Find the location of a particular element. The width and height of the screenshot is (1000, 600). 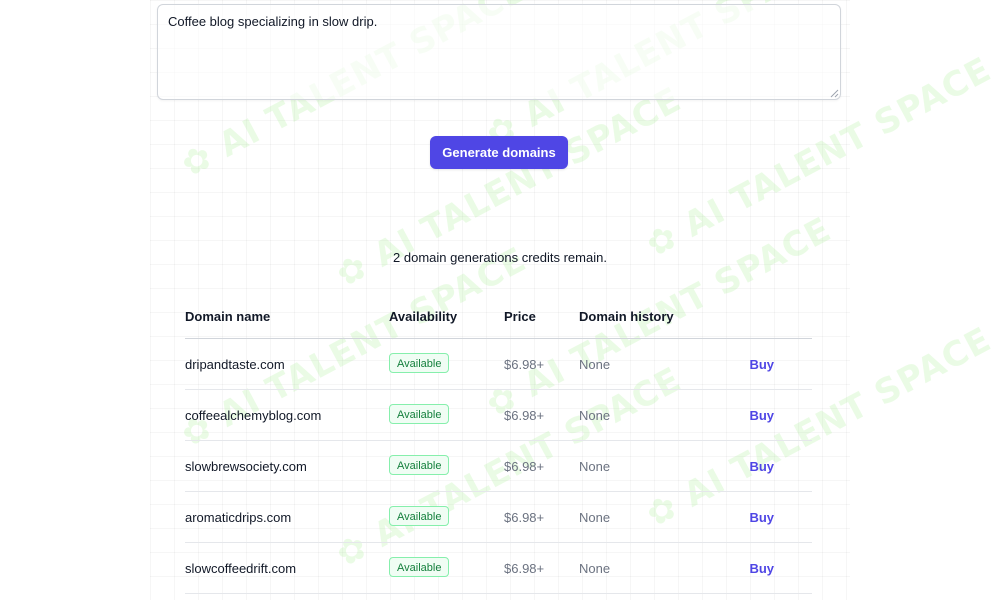

header-price: Price is located at coordinates (520, 316).